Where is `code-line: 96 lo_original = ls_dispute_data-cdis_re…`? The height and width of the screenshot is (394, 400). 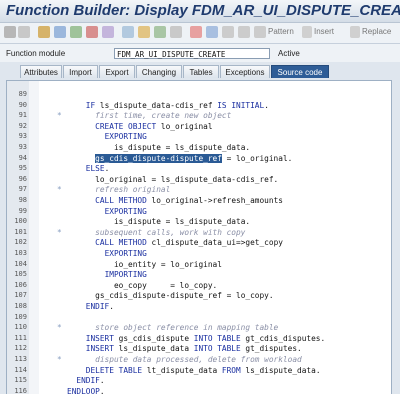
code-line: 96 lo_original = ls_dispute_data-cdis_re… is located at coordinates (199, 179).